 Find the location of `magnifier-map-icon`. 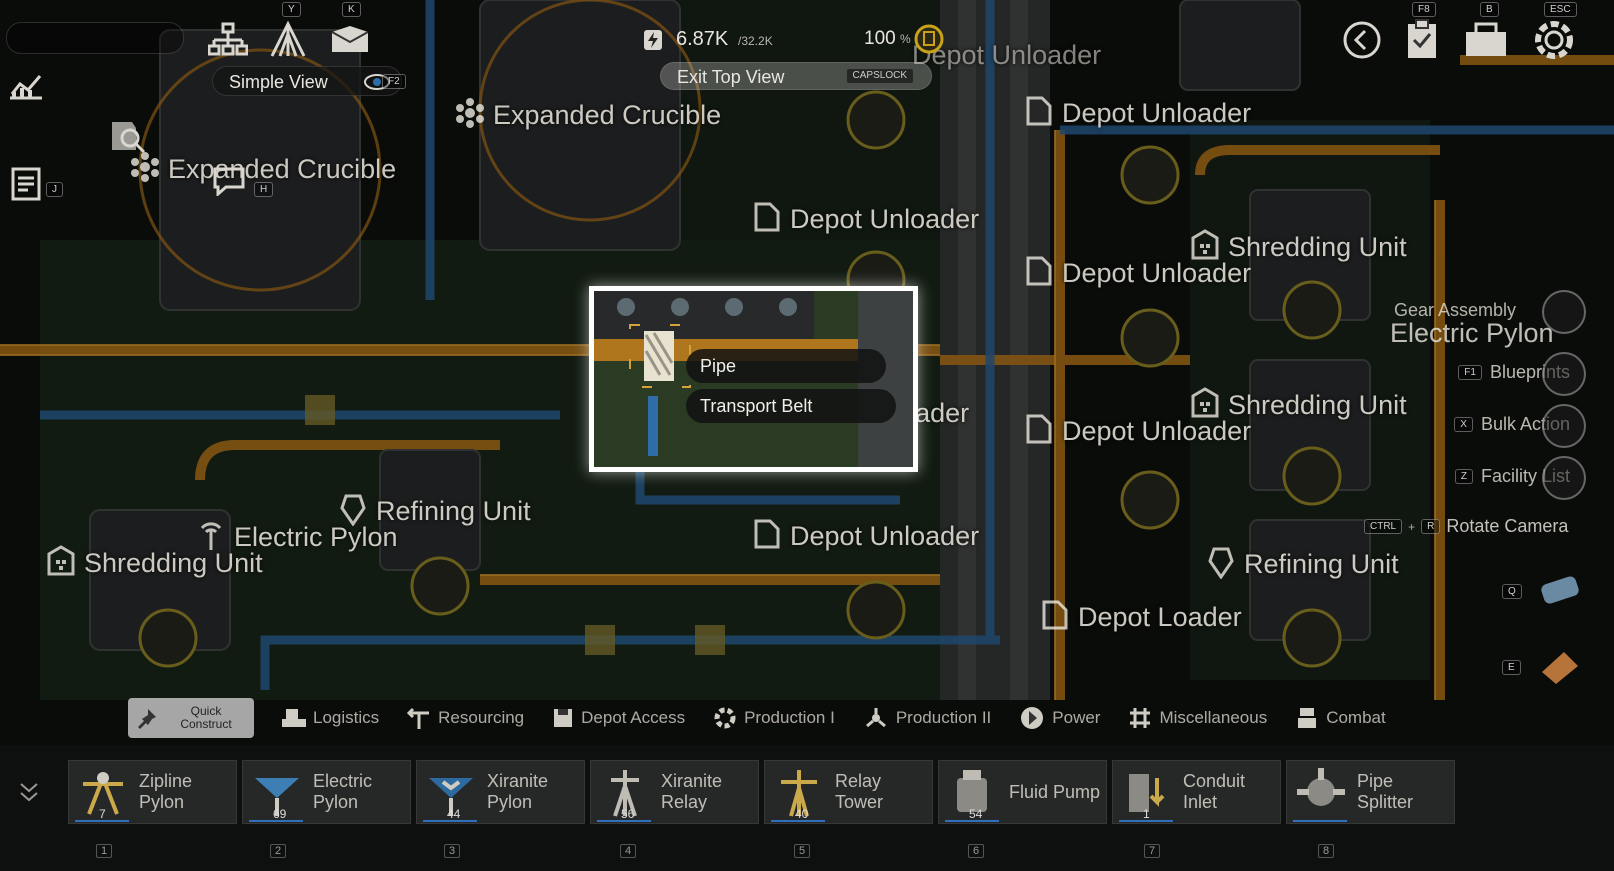

magnifier-map-icon is located at coordinates (128, 136).